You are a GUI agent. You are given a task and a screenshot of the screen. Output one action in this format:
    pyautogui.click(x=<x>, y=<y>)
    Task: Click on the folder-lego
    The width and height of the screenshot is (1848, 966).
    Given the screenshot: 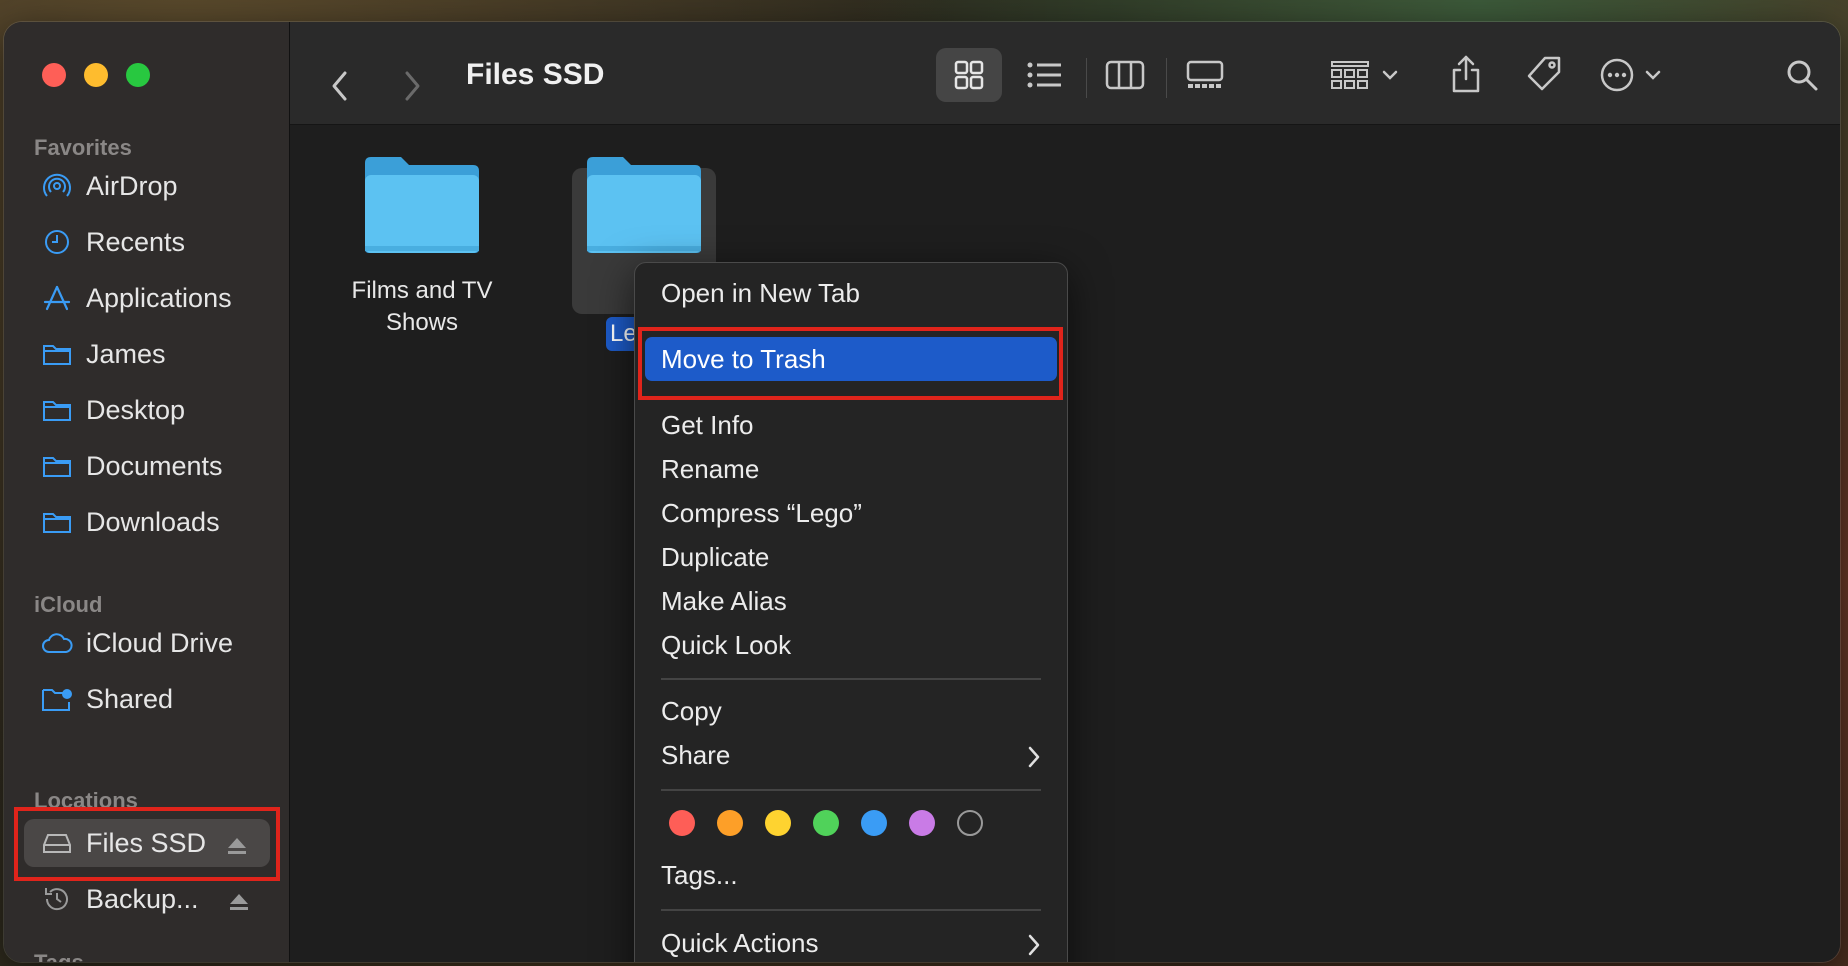 What is the action you would take?
    pyautogui.click(x=644, y=204)
    